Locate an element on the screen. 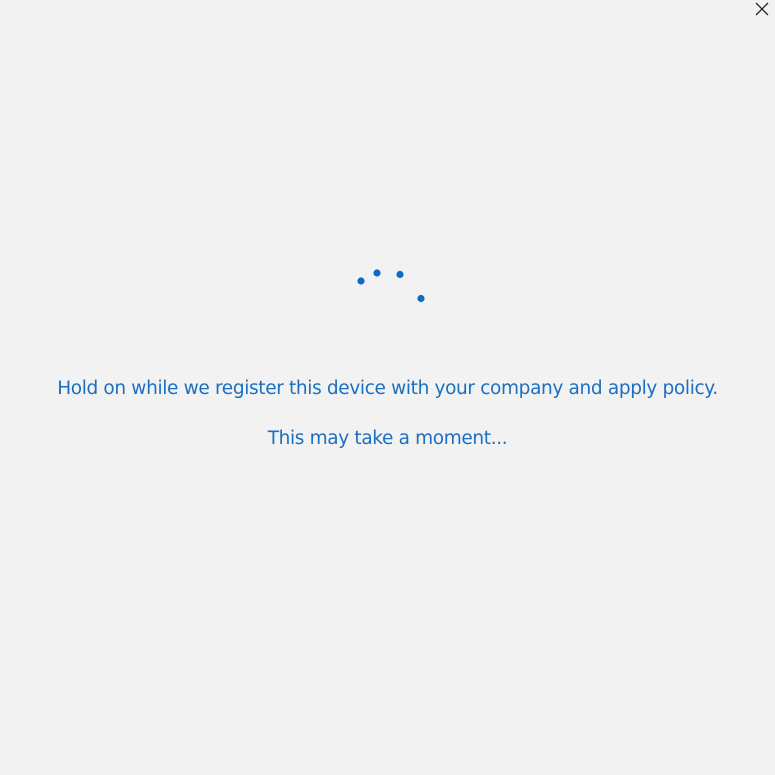 The height and width of the screenshot is (775, 775). close-icon is located at coordinates (762, 9).